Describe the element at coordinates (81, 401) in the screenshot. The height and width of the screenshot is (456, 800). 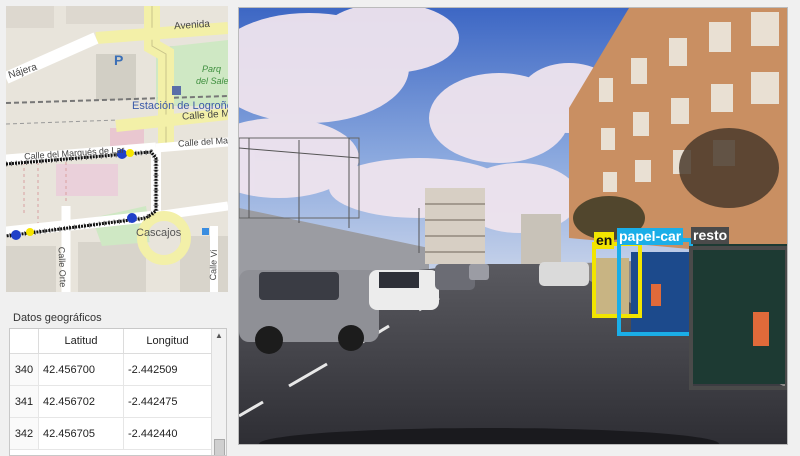
I see `latitude-cell: 42.456702` at that location.